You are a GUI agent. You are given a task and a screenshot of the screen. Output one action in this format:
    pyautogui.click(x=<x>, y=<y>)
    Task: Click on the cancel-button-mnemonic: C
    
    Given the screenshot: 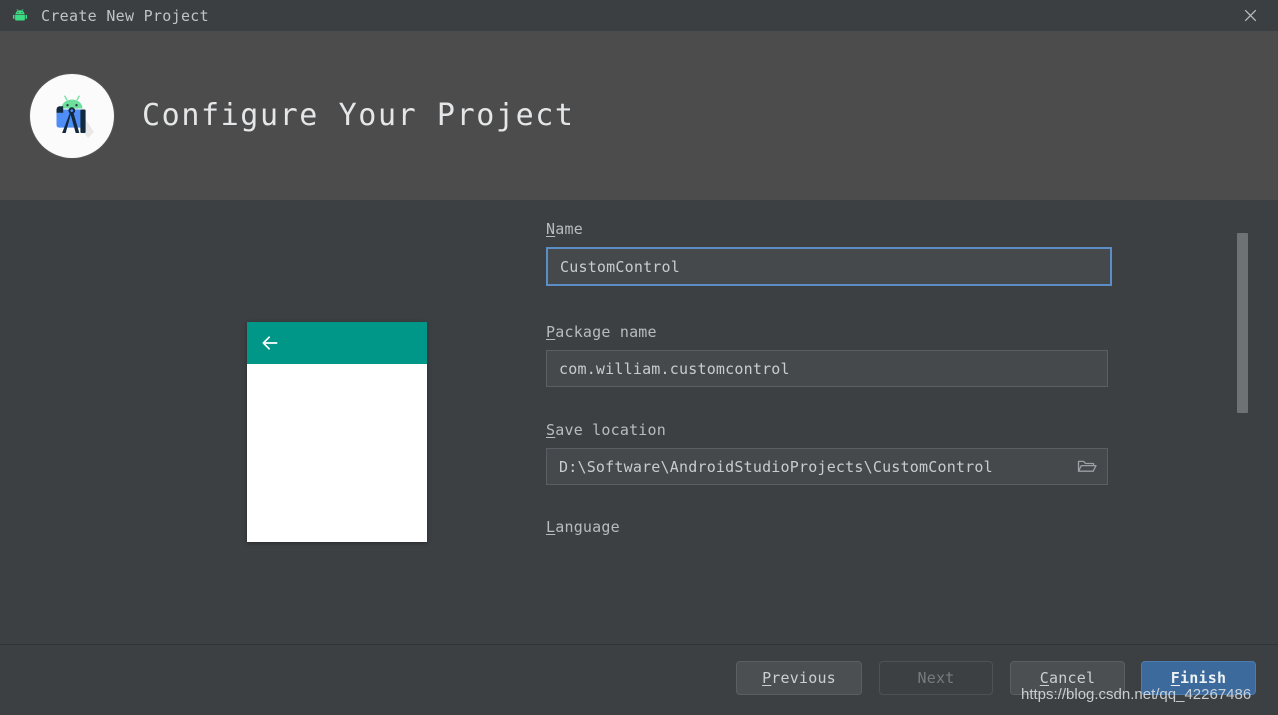 What is the action you would take?
    pyautogui.click(x=1044, y=678)
    